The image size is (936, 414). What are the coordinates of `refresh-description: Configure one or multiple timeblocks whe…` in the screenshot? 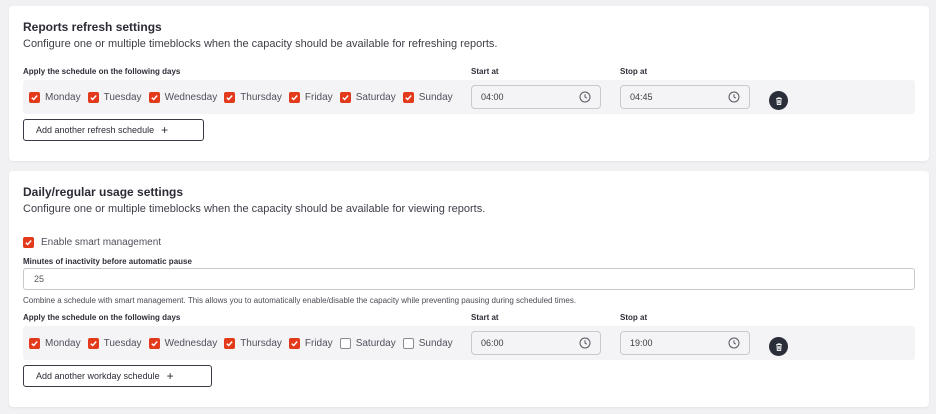 It's located at (260, 44).